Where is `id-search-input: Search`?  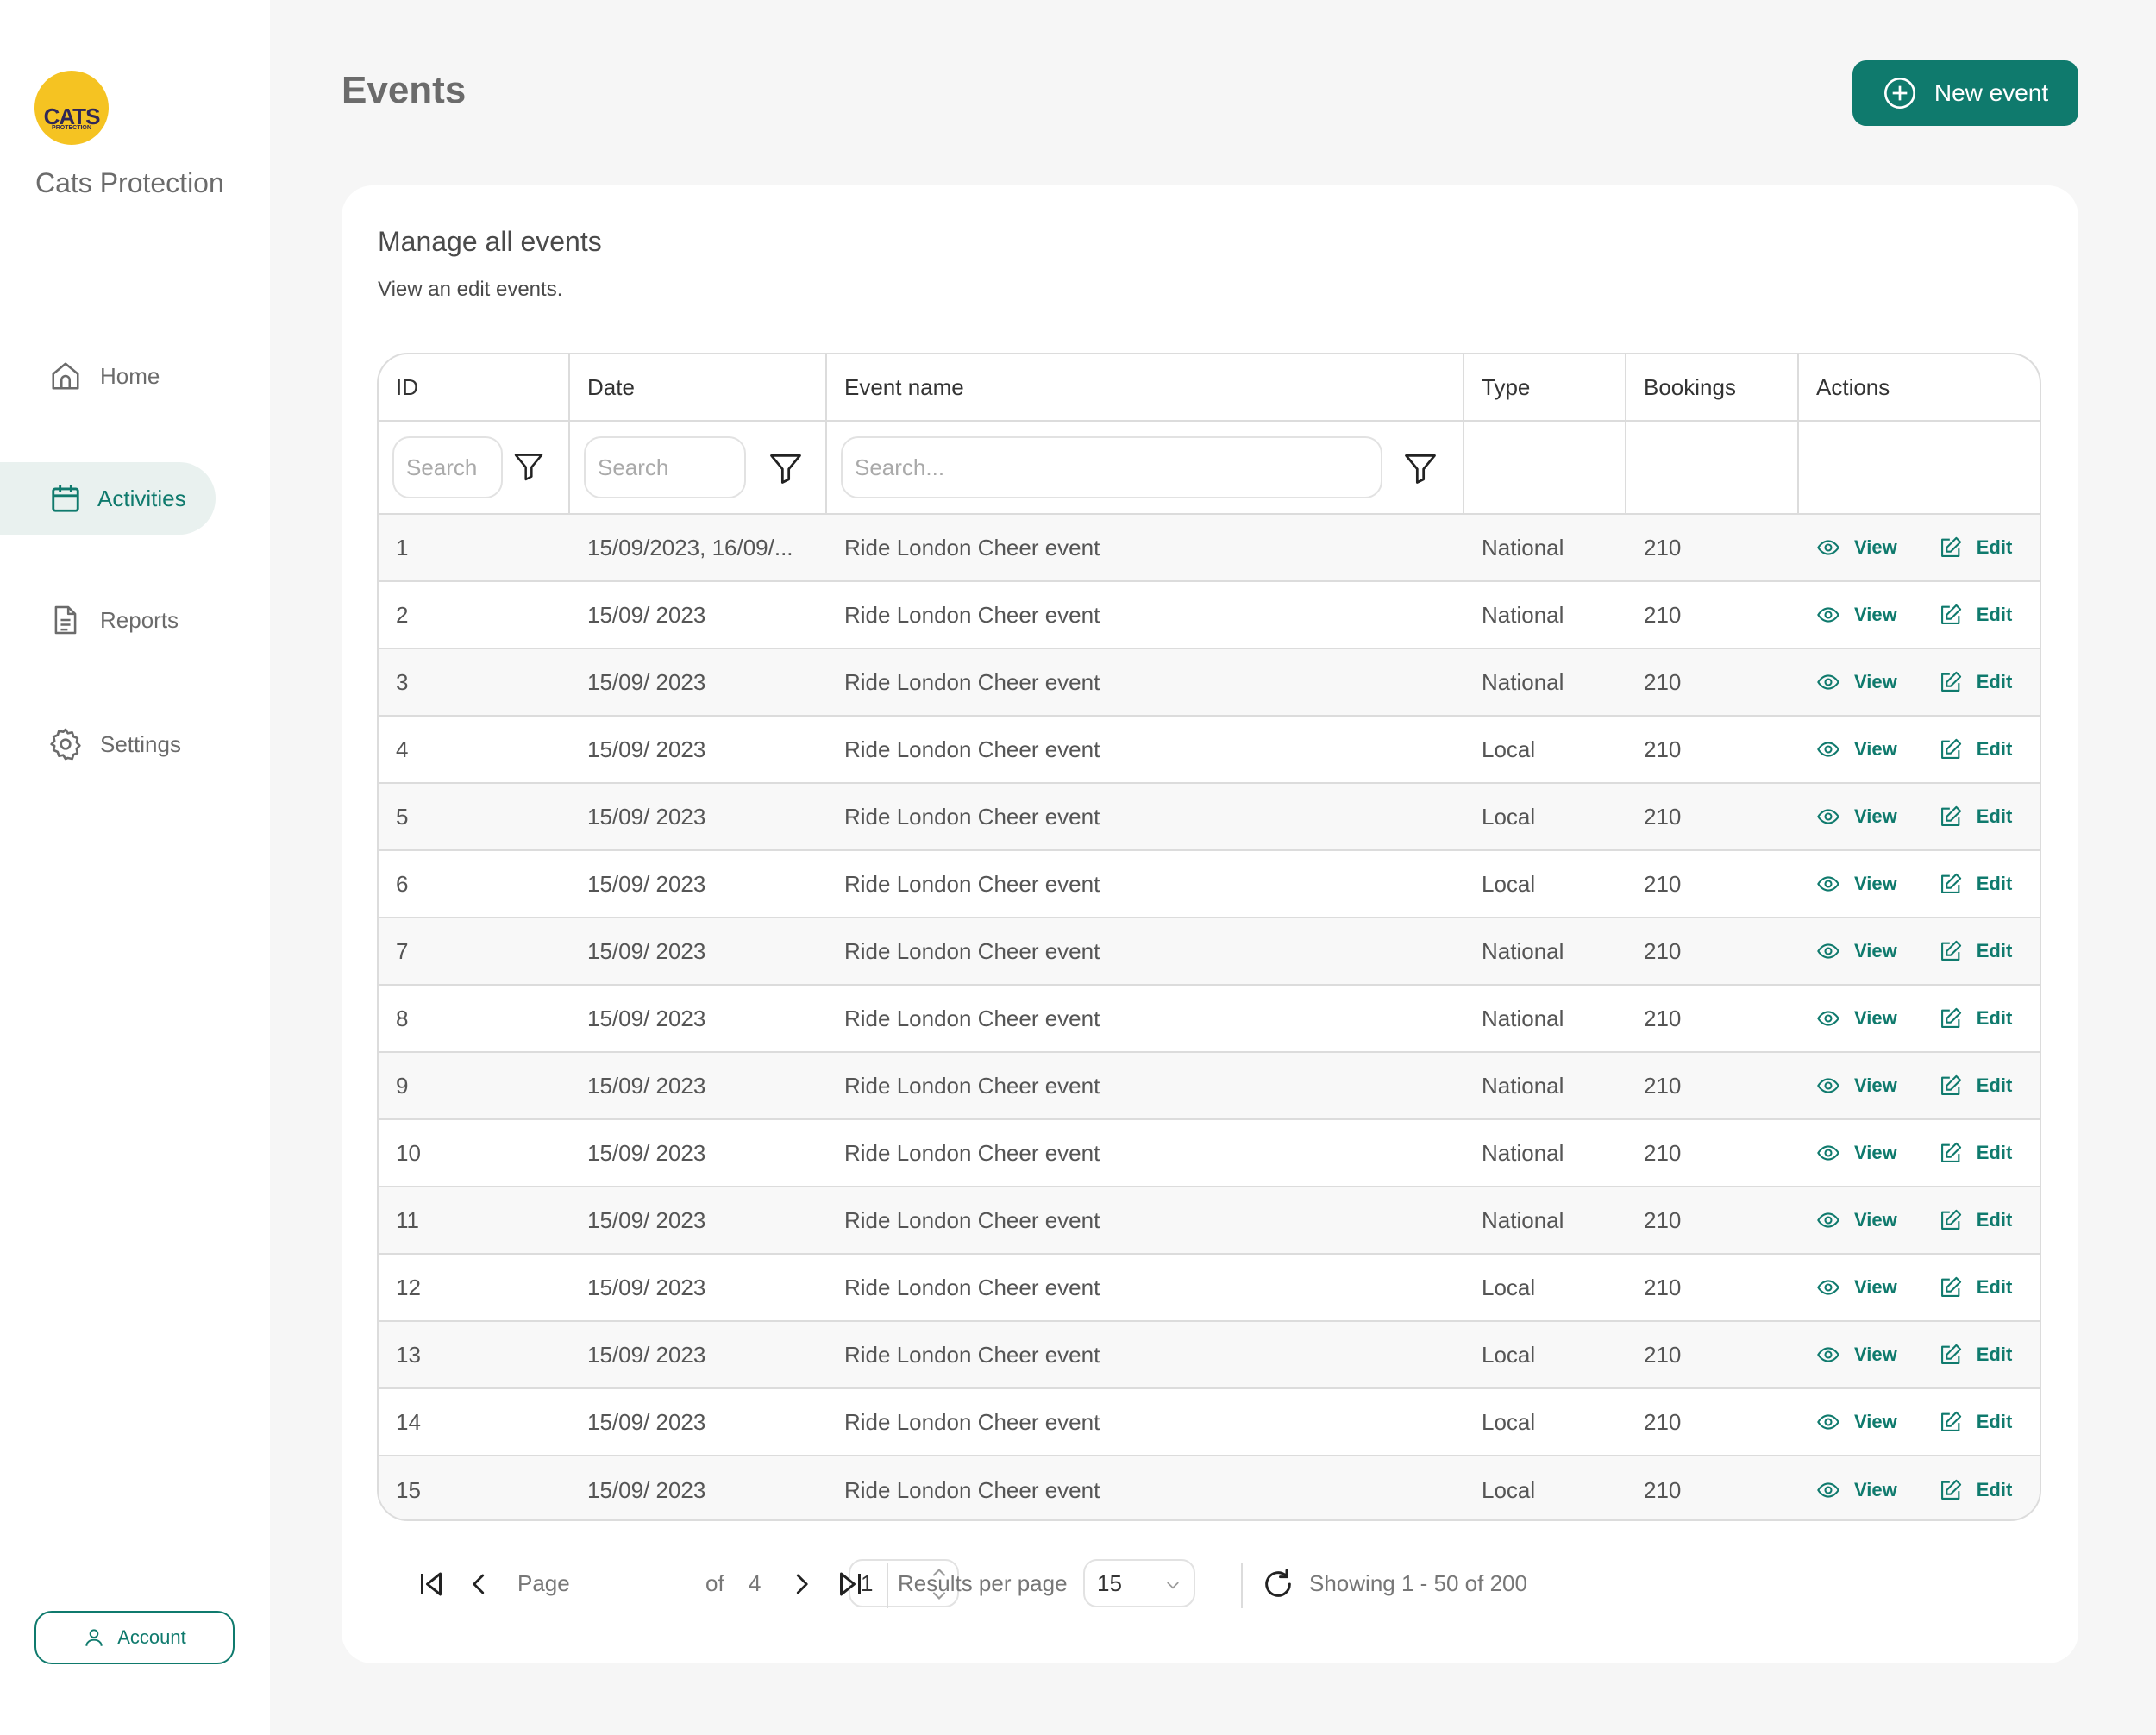
id-search-input: Search is located at coordinates (447, 467).